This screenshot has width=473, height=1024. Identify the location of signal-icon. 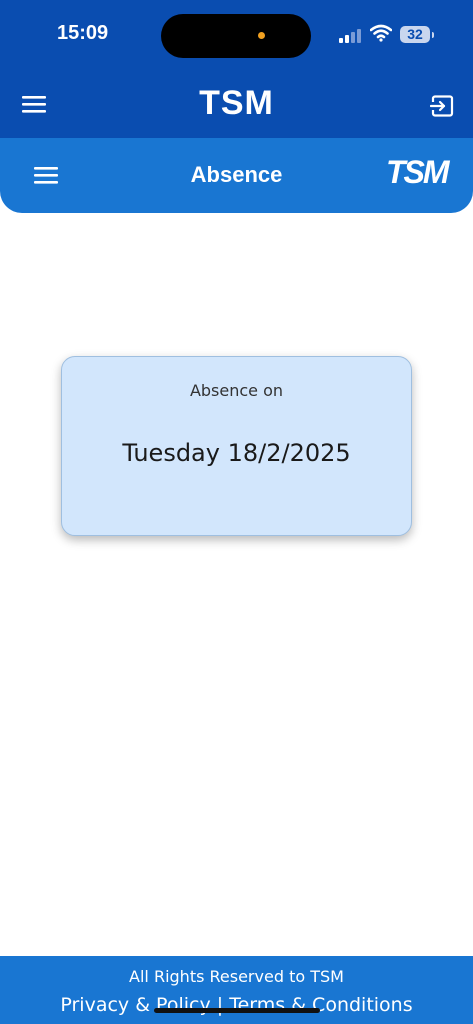
(350, 36).